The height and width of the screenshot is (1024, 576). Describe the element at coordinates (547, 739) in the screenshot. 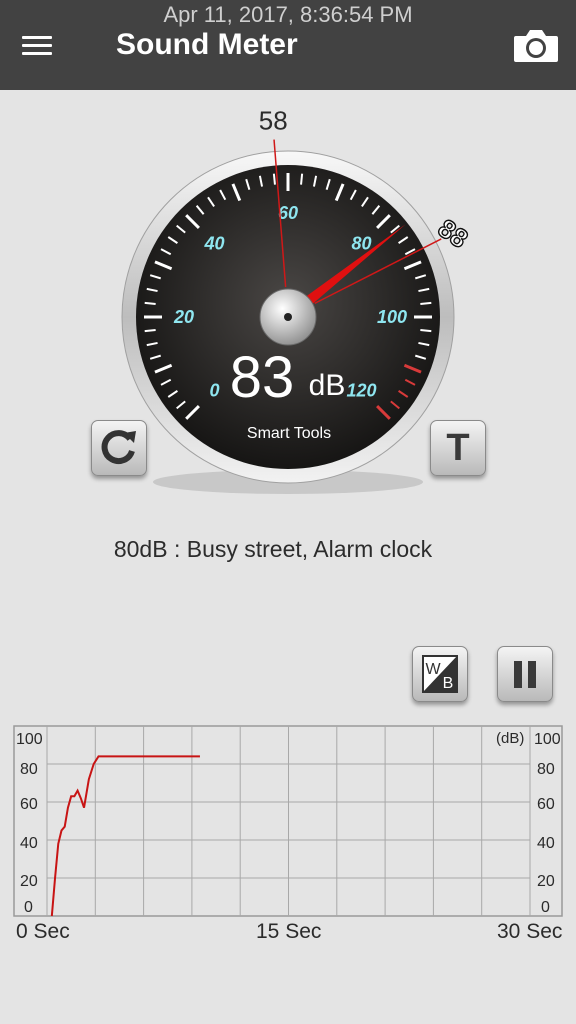

I see `y-tick-right-100: 100` at that location.